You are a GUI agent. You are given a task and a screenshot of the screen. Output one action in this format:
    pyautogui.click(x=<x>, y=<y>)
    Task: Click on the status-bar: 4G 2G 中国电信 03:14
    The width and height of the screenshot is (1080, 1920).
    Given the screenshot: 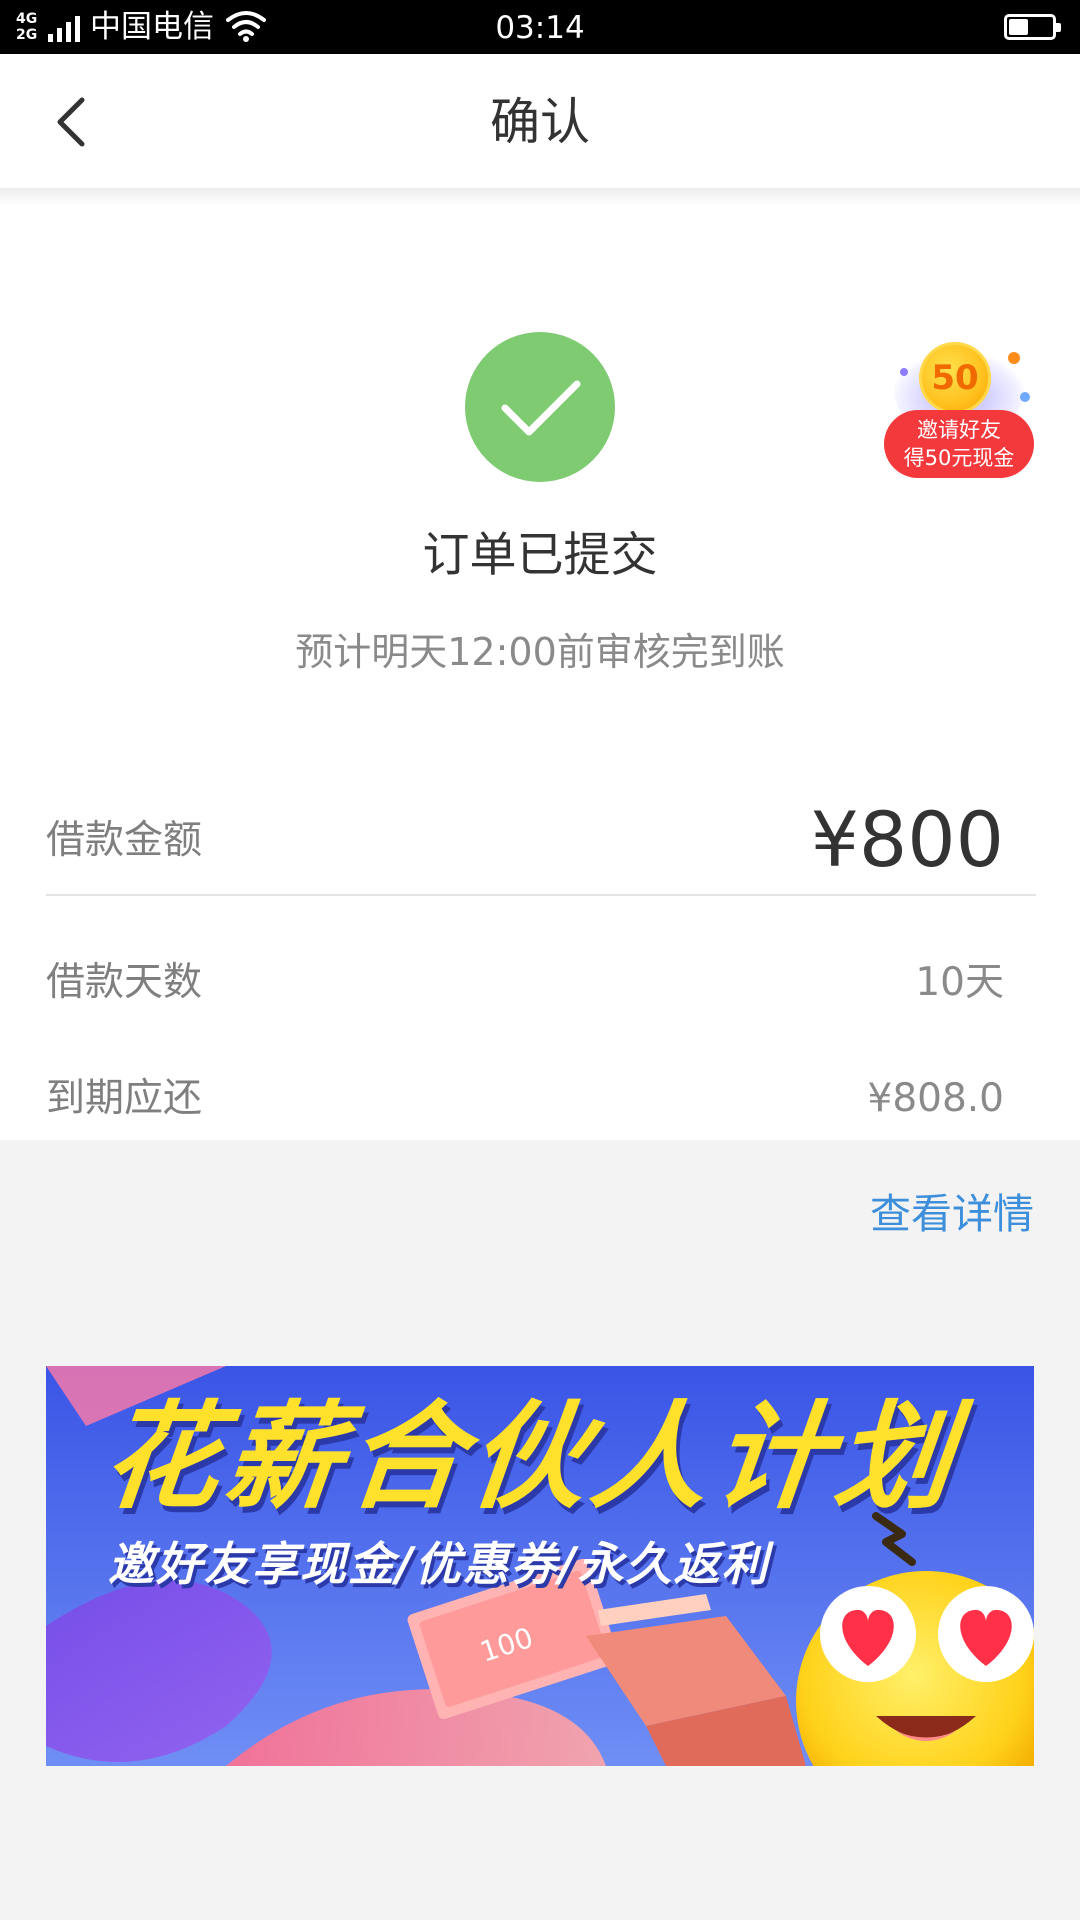 What is the action you would take?
    pyautogui.click(x=540, y=27)
    